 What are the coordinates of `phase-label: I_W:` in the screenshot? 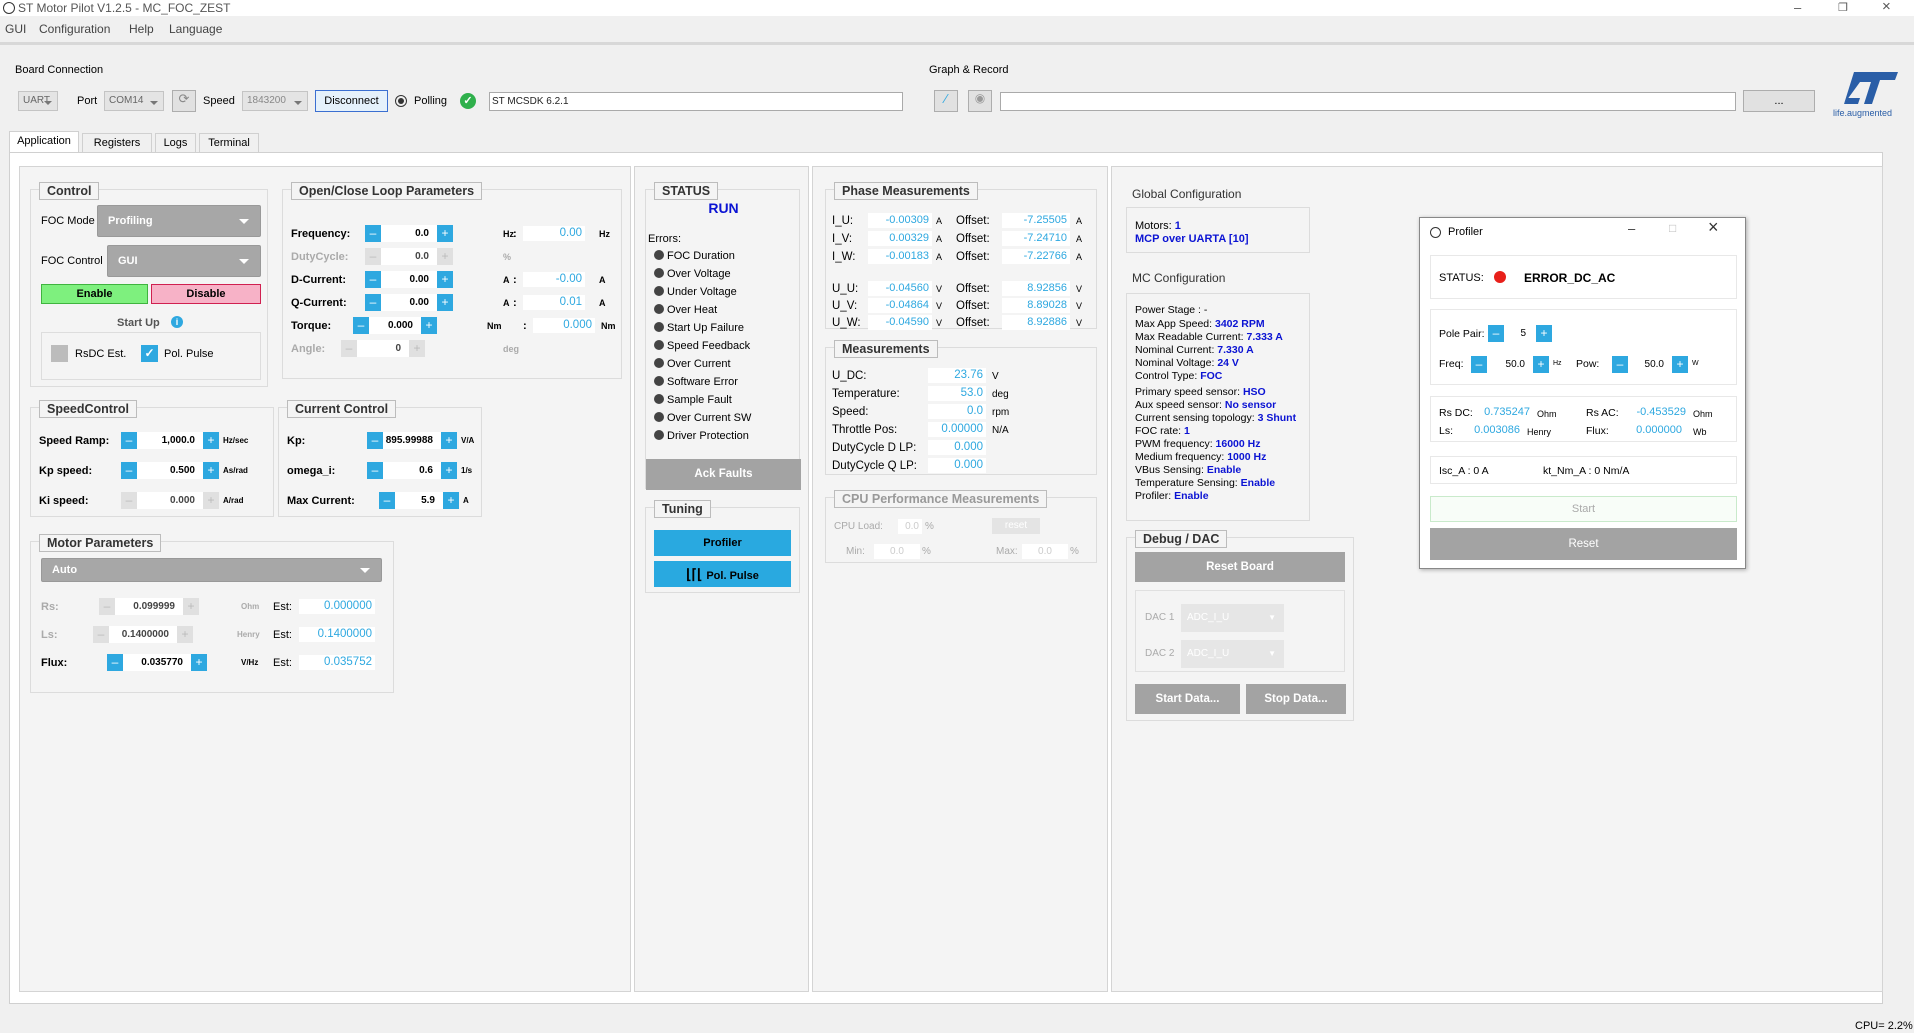 It's located at (844, 257).